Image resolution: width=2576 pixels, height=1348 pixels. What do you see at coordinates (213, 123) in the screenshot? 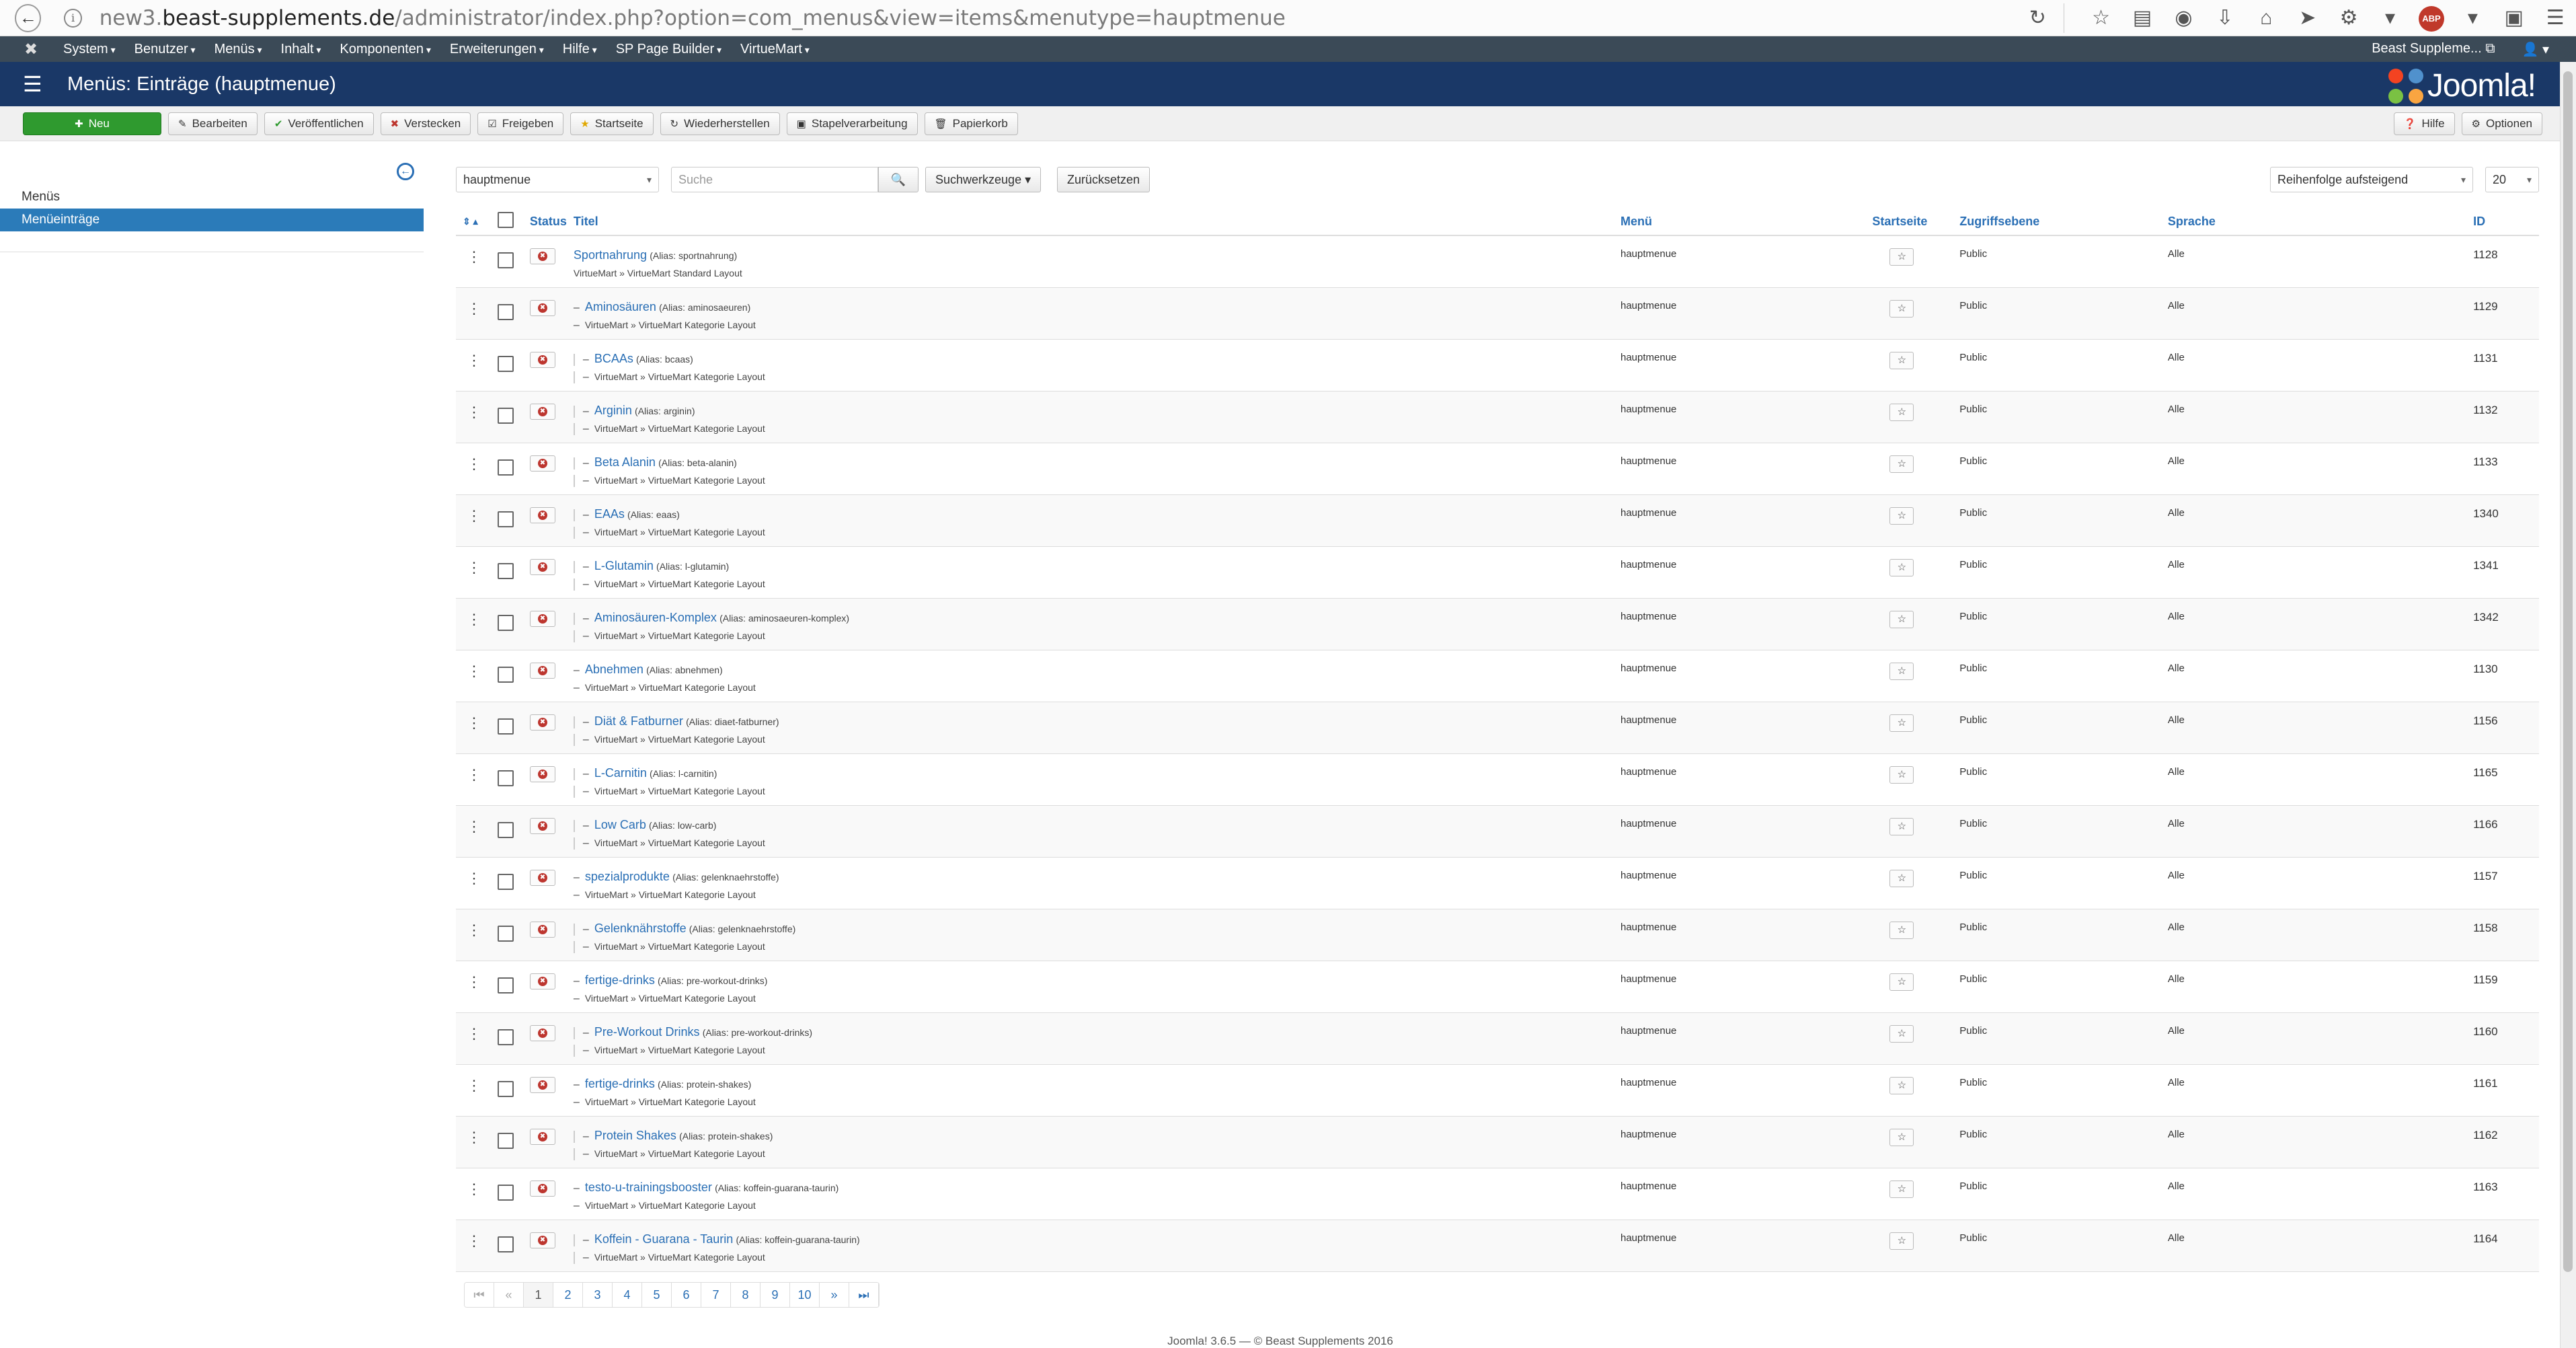
I see `edit-button: ✎ Bearbeiten` at bounding box center [213, 123].